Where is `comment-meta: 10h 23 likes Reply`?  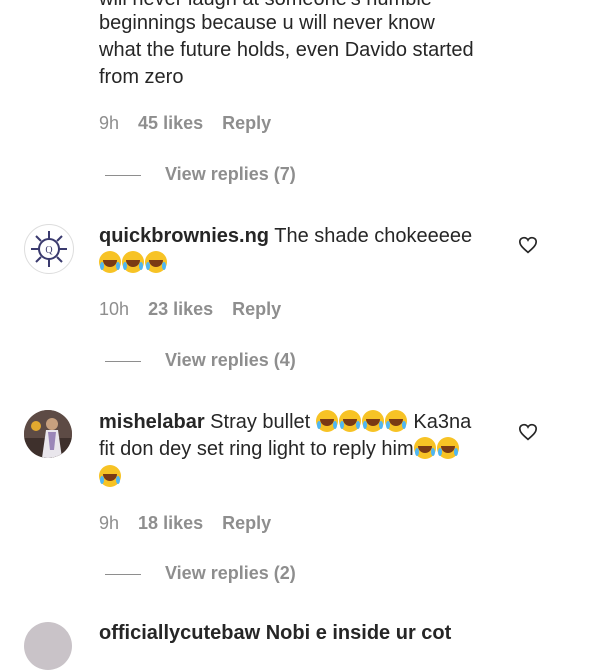 comment-meta: 10h 23 likes Reply is located at coordinates (190, 309).